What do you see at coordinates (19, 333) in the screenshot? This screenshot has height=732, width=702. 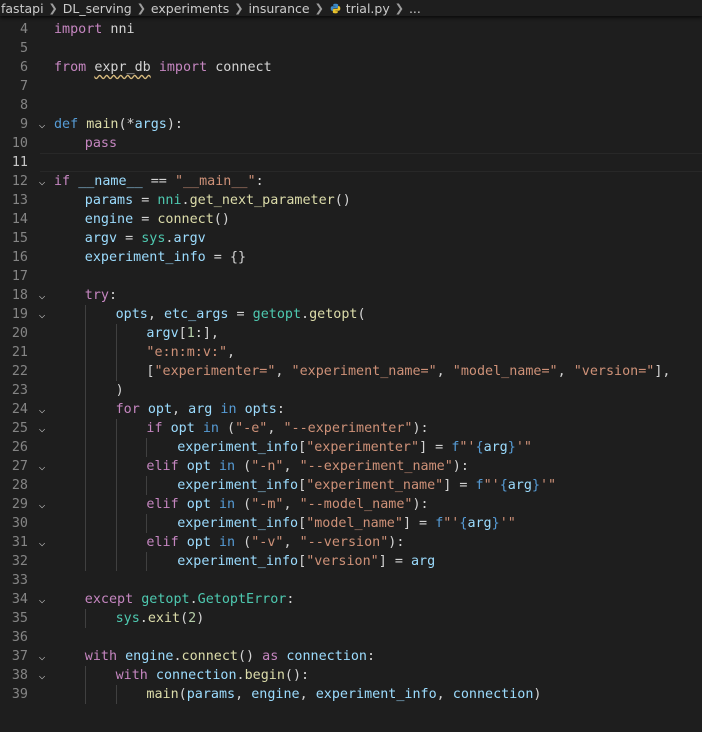 I see `line-number: 20` at bounding box center [19, 333].